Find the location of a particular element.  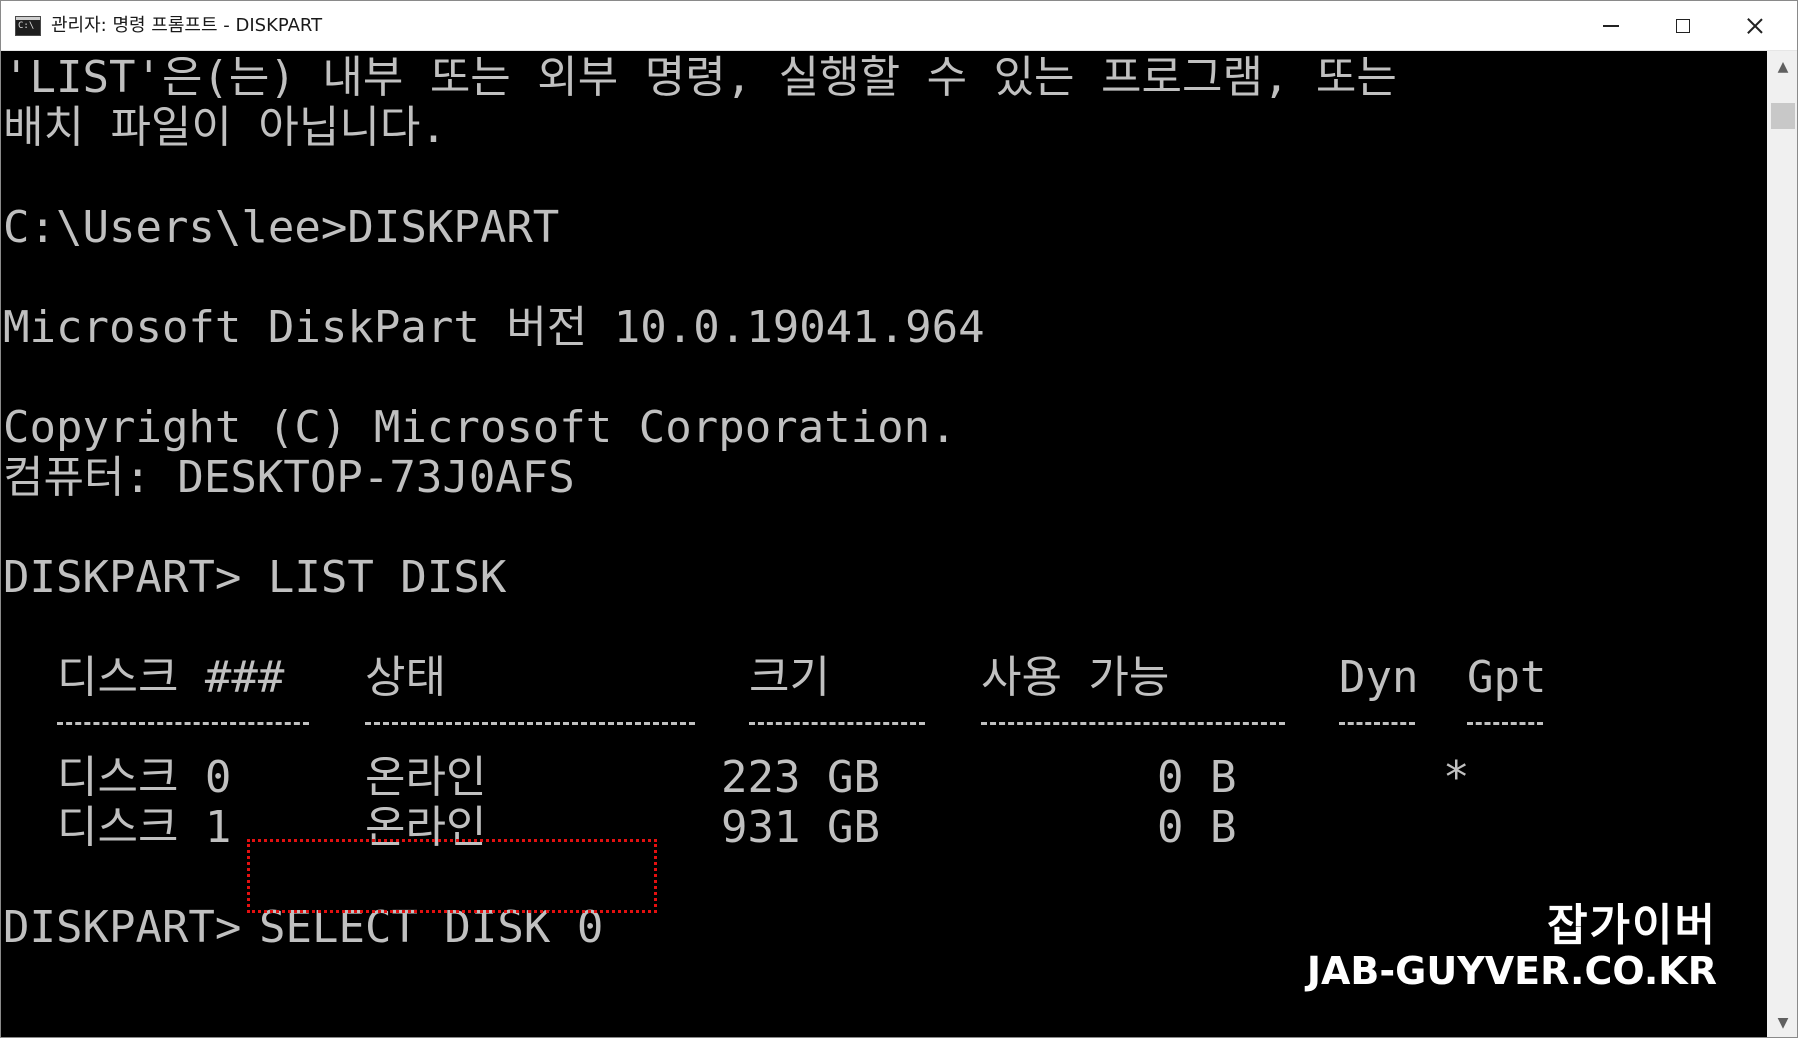

table-header-gpt: Gpt is located at coordinates (1507, 677).